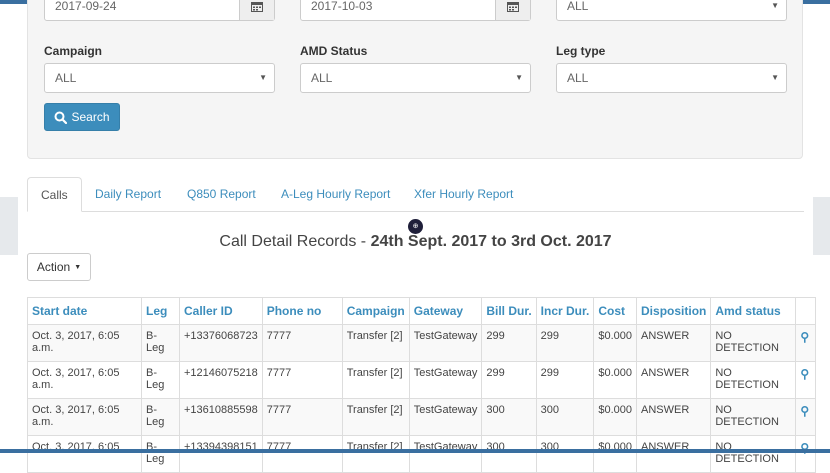 This screenshot has width=830, height=473. Describe the element at coordinates (221, 454) in the screenshot. I see `caller-id-cell: +13394398151` at that location.